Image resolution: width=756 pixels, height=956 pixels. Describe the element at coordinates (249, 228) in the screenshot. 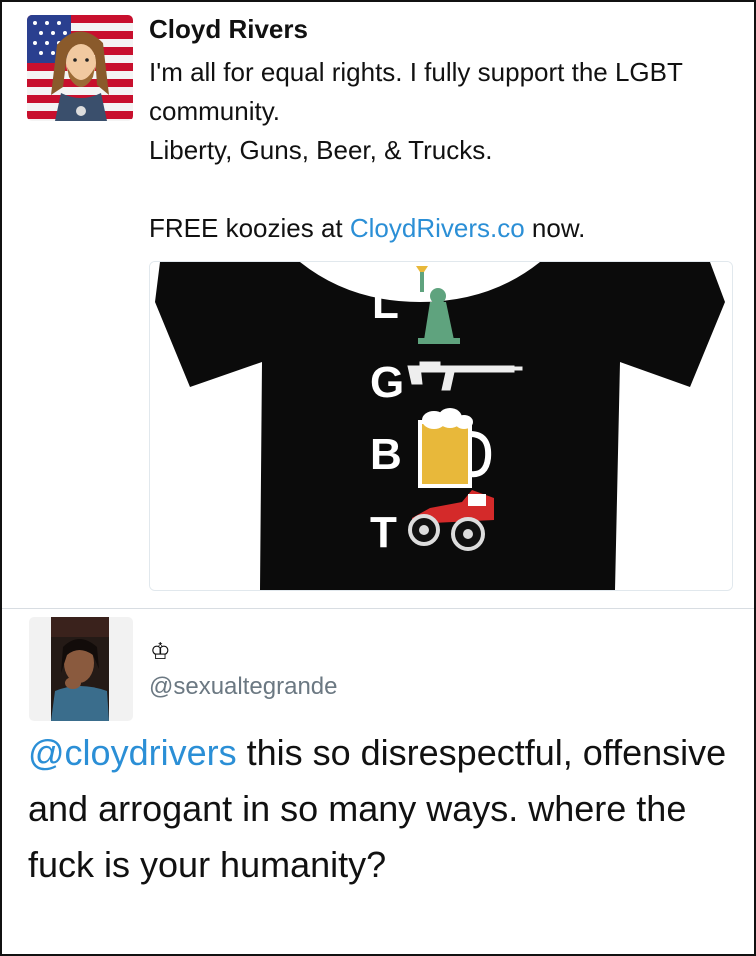

I see `promo-prefix: FREE koozies at` at that location.